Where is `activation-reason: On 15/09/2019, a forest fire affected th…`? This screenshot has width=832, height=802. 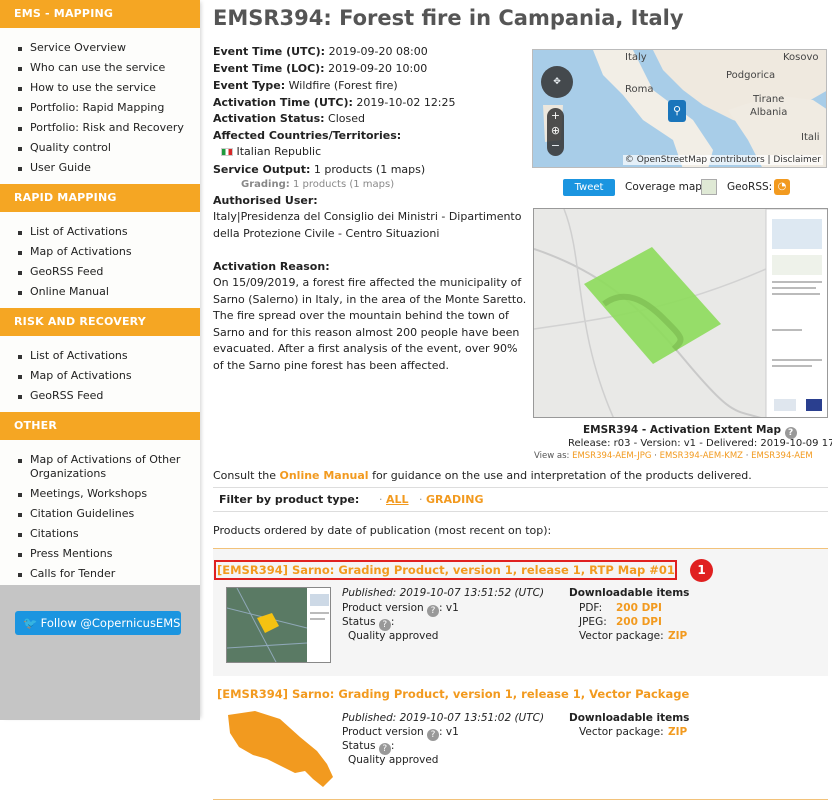 activation-reason: On 15/09/2019, a forest fire affected th… is located at coordinates (370, 324).